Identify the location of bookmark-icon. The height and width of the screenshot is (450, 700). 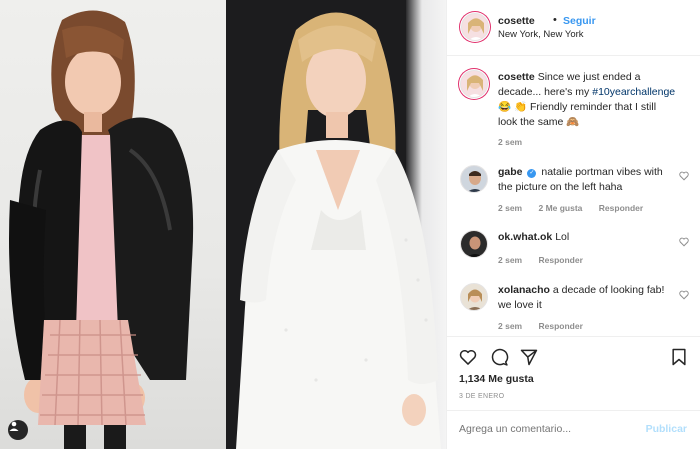
(679, 357).